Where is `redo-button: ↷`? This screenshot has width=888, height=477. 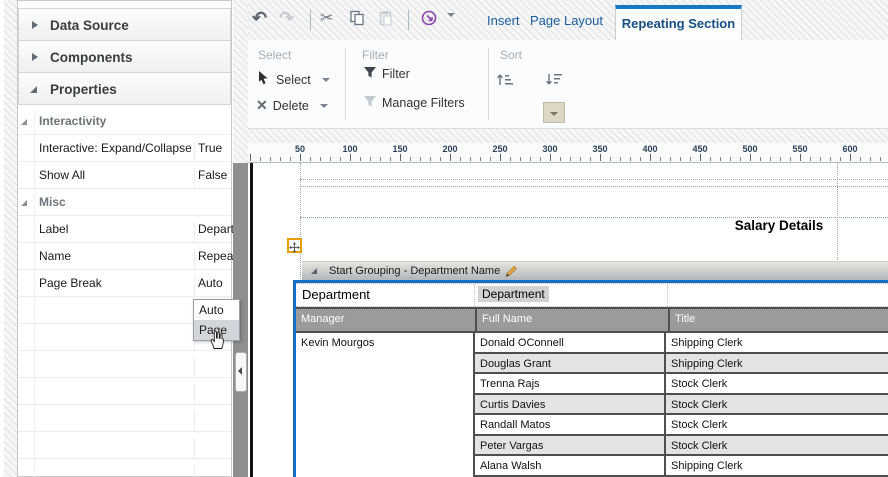 redo-button: ↷ is located at coordinates (286, 18).